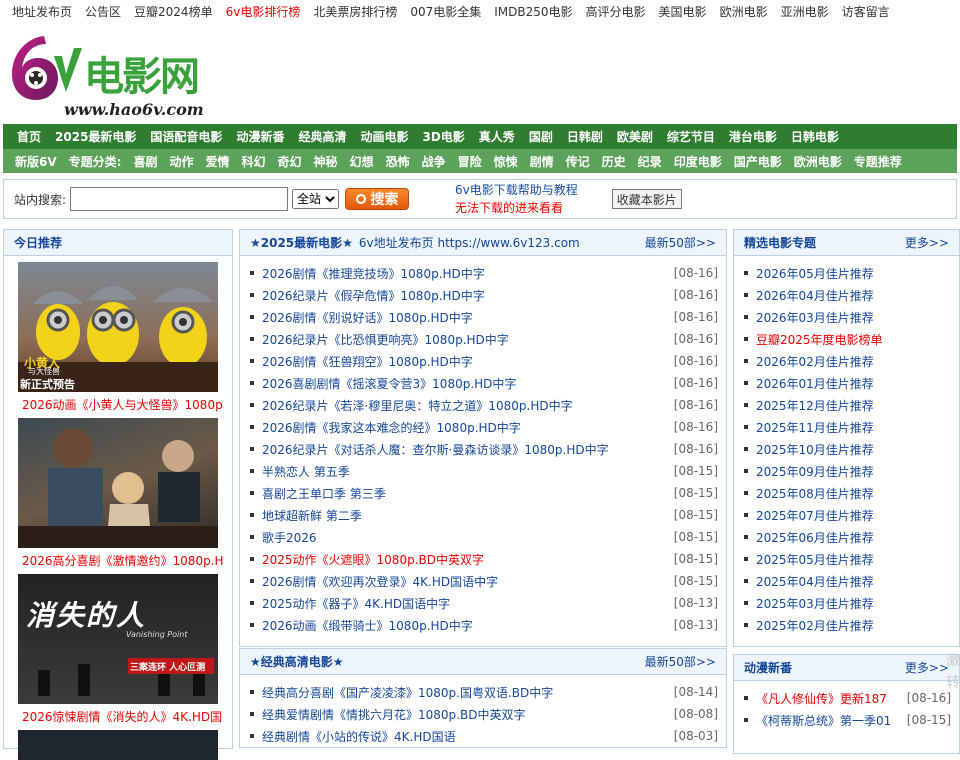 The width and height of the screenshot is (960, 760). I want to click on list-item-link: 经典剧情《小站的传说》4K.HD国语, so click(359, 736).